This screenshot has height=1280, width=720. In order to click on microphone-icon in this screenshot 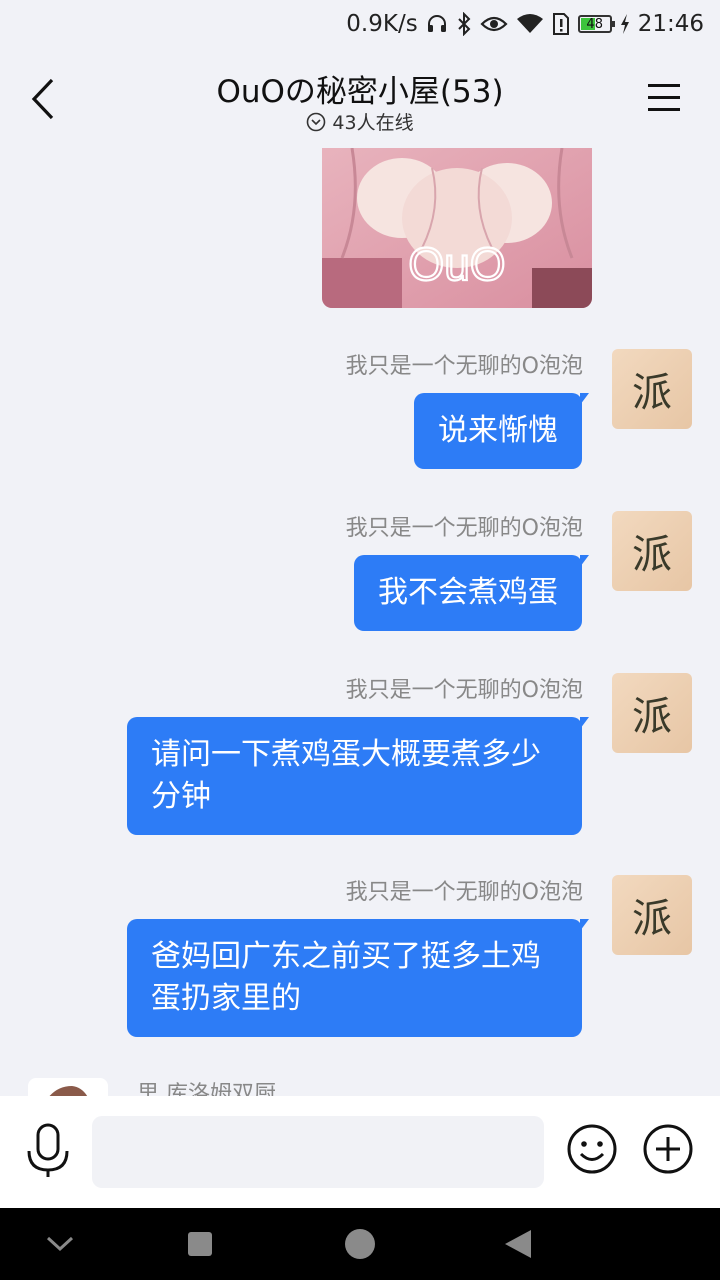, I will do `click(48, 1150)`.